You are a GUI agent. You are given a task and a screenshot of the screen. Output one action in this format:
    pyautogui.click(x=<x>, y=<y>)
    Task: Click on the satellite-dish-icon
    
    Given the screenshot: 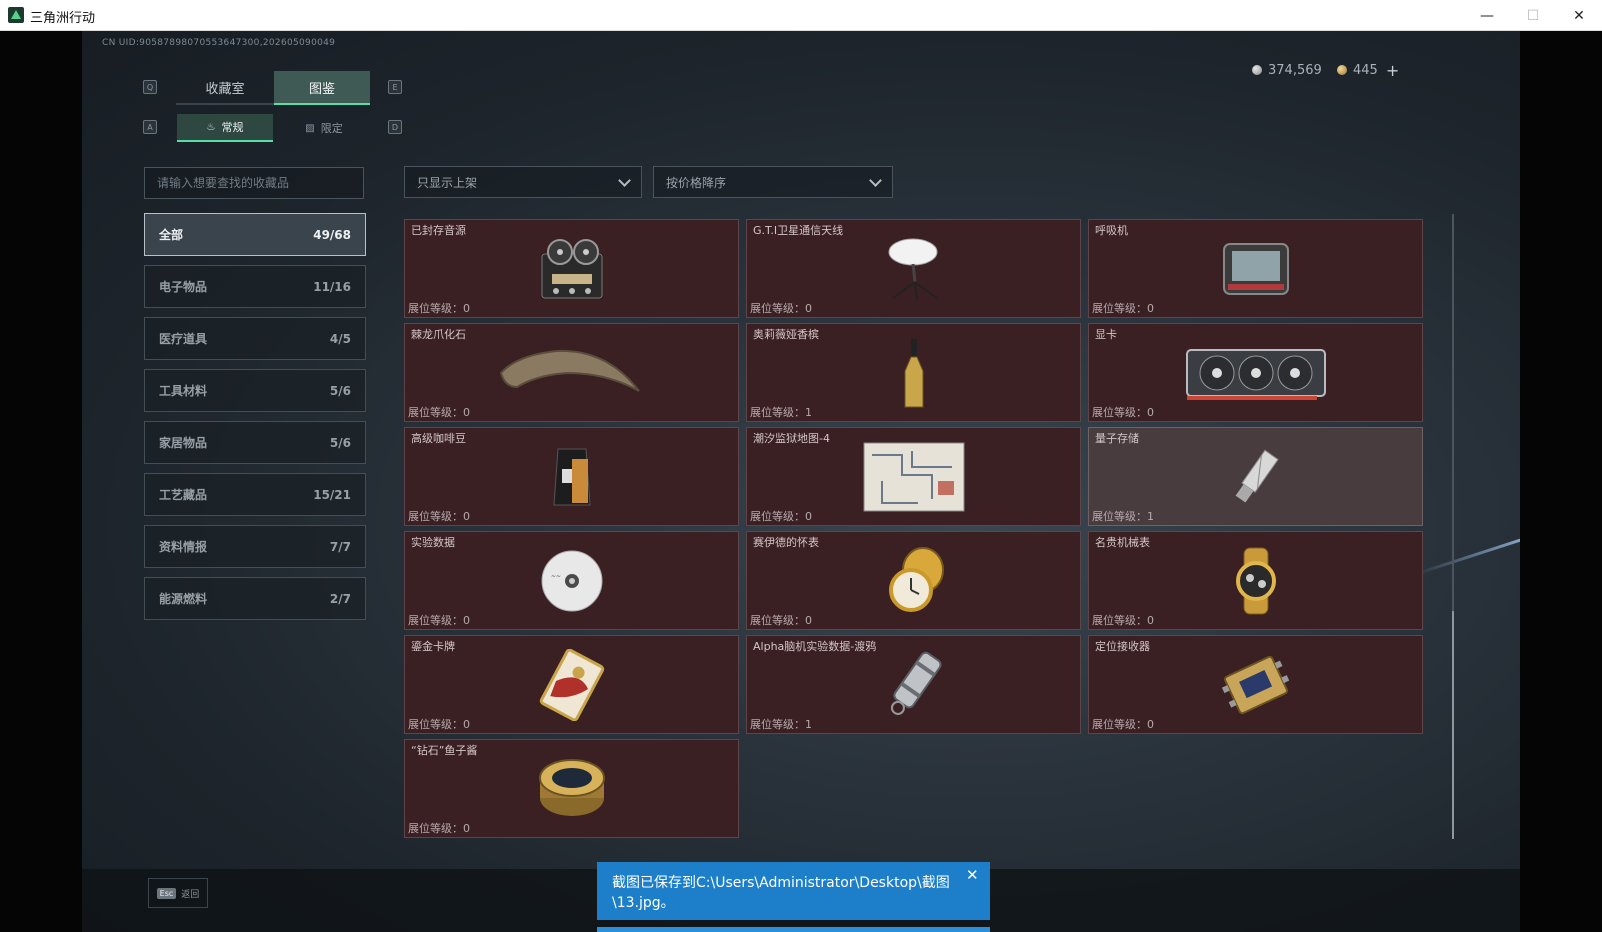 What is the action you would take?
    pyautogui.click(x=914, y=269)
    